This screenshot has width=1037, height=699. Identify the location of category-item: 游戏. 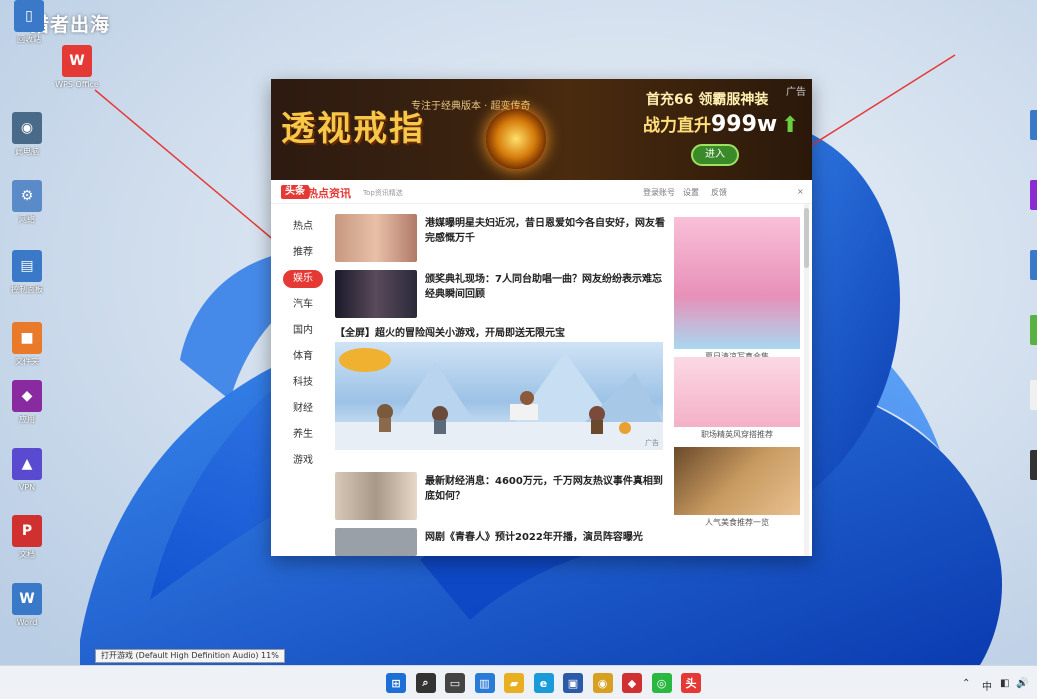
(303, 461).